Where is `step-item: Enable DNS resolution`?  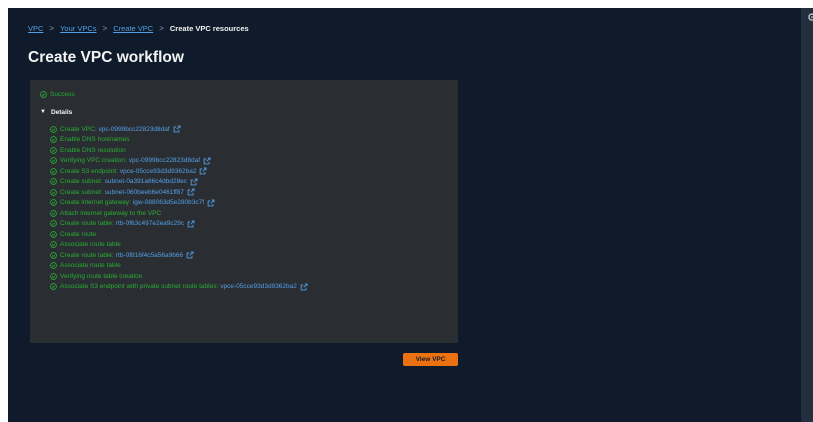
step-item: Enable DNS resolution is located at coordinates (179, 150).